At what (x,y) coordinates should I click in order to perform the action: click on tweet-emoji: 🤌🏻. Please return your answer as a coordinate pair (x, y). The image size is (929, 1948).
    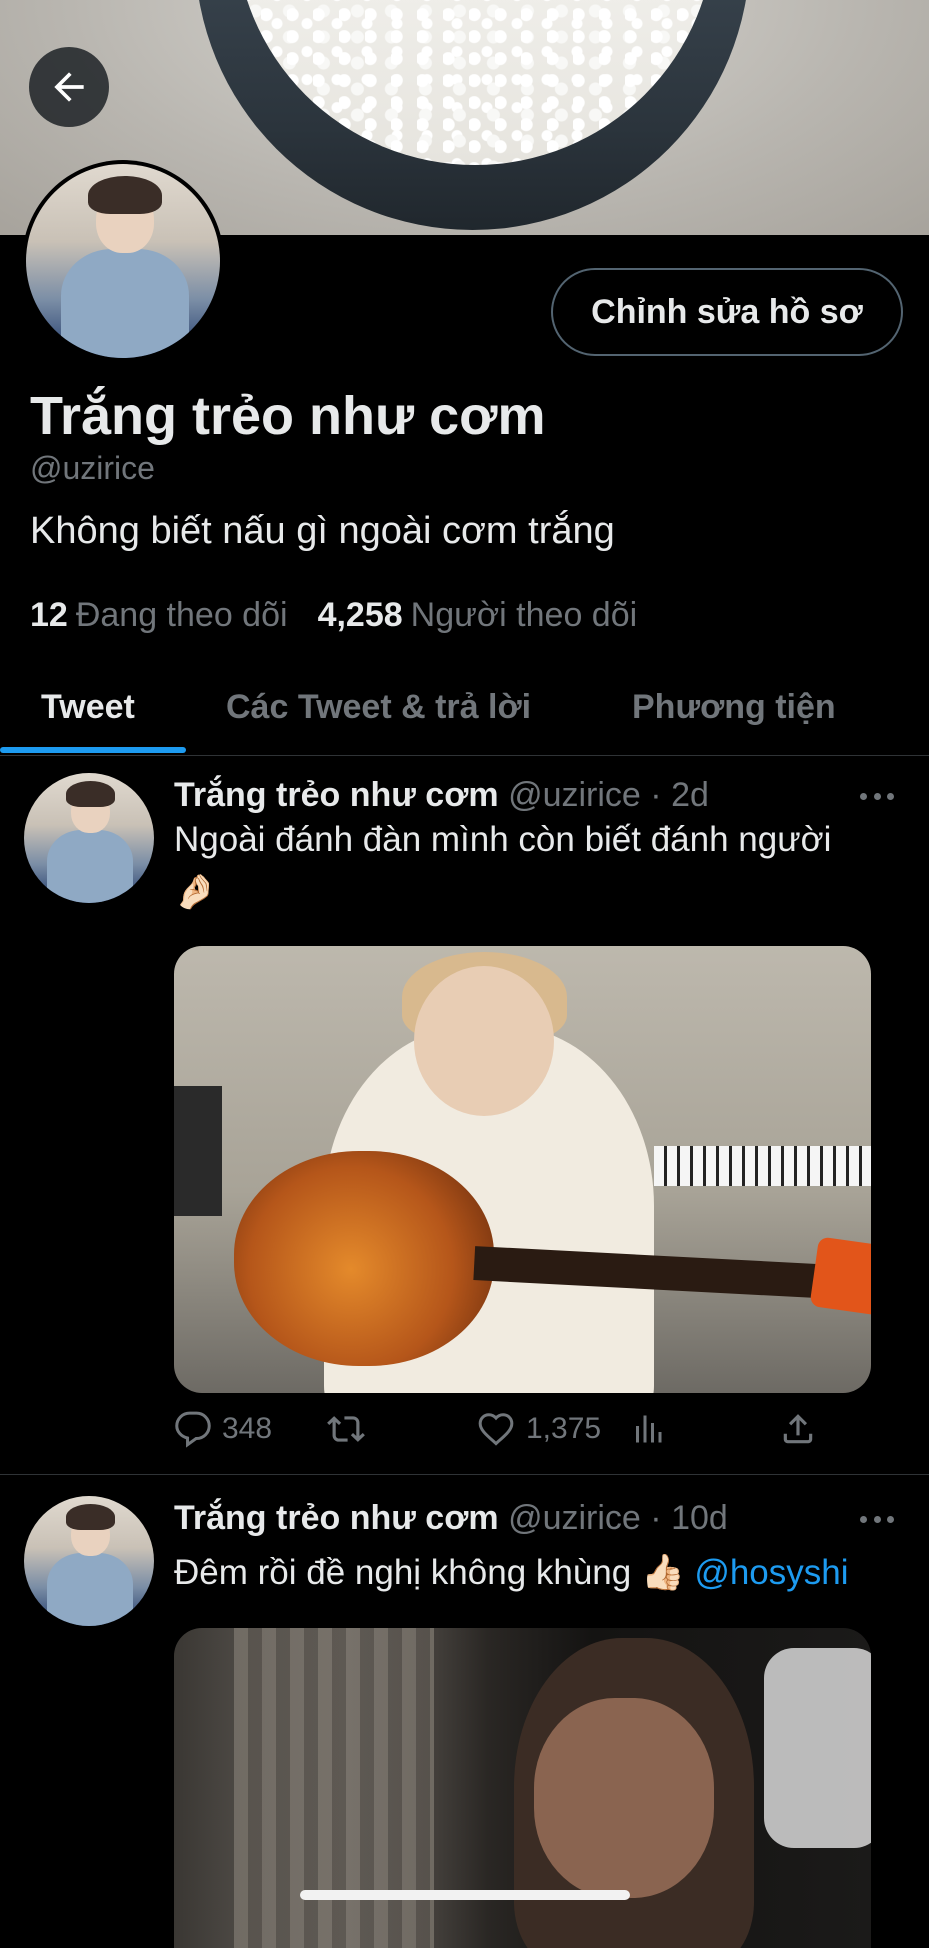
    Looking at the image, I should click on (195, 892).